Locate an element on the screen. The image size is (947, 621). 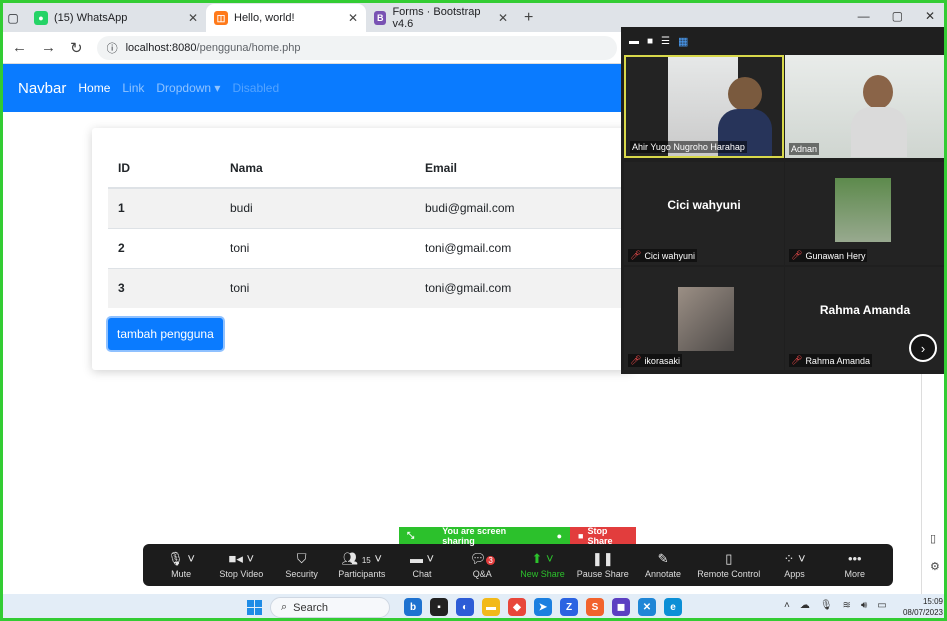
apps-icon: ⁘ ˅ is located at coordinates (794, 558).